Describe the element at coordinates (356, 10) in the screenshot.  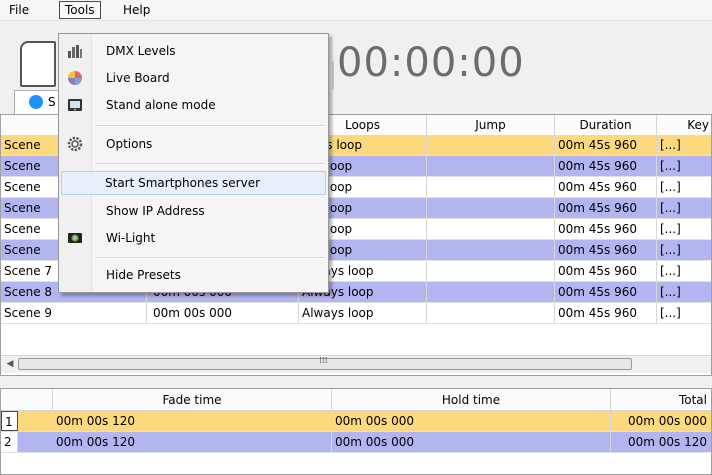
I see `menu-bar: File Tools Help` at that location.